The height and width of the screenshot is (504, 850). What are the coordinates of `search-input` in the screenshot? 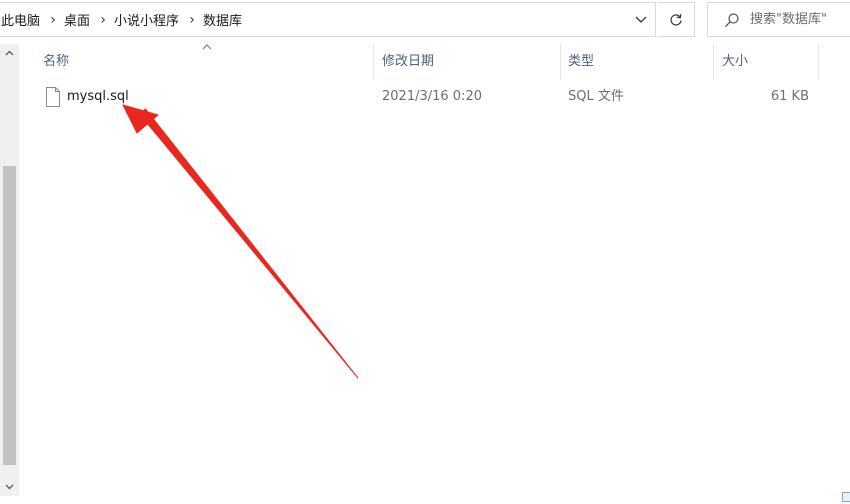 It's located at (800, 19).